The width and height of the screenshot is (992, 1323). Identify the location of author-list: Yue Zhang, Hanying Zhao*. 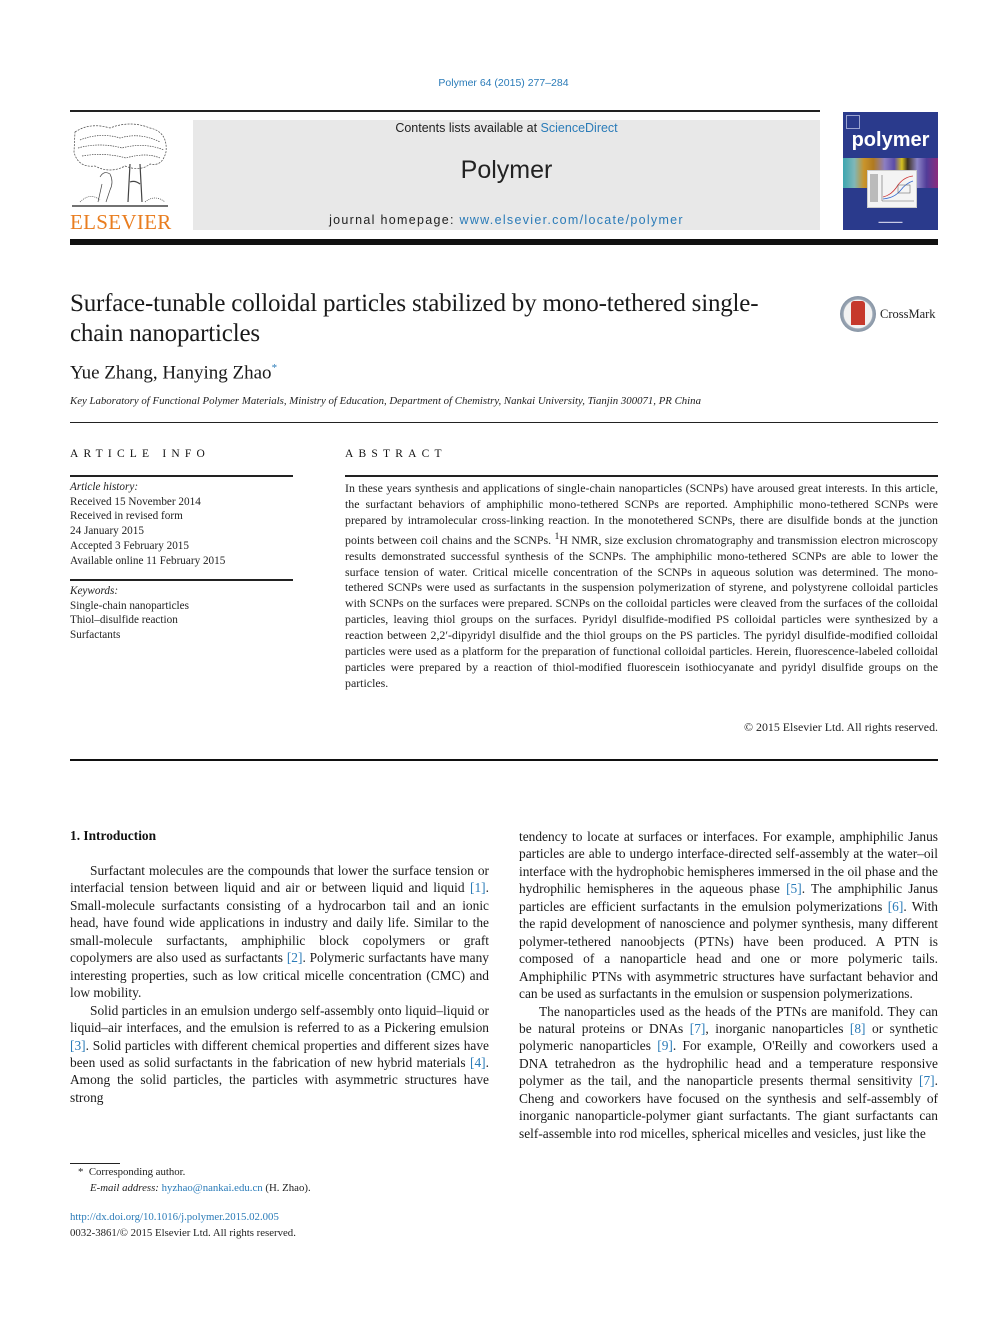
(173, 373).